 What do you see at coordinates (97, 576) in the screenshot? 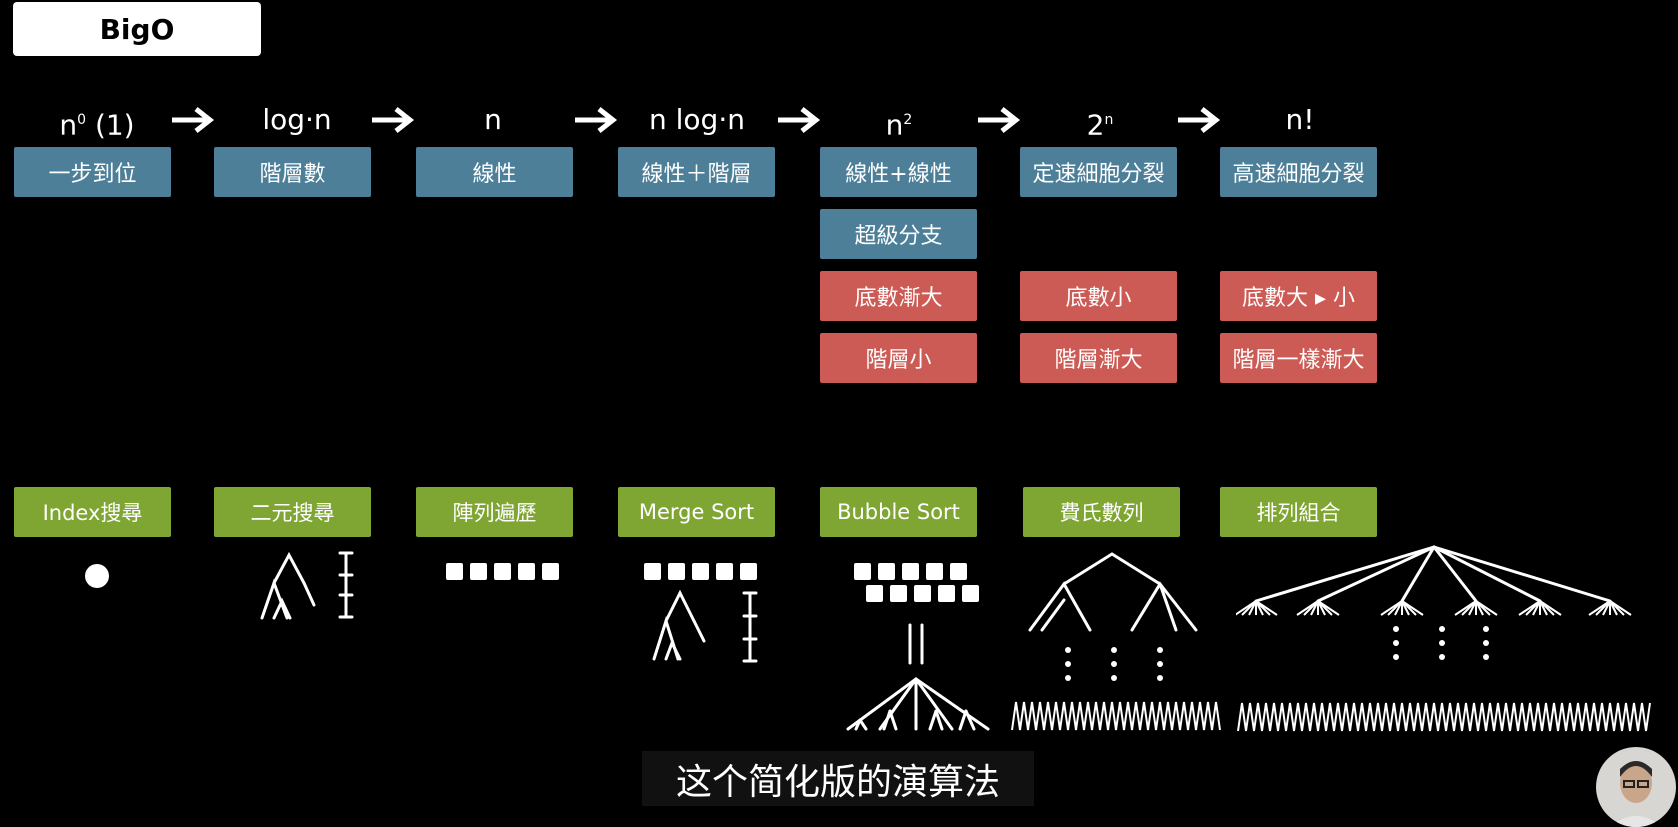
I see `single-dot-icon` at bounding box center [97, 576].